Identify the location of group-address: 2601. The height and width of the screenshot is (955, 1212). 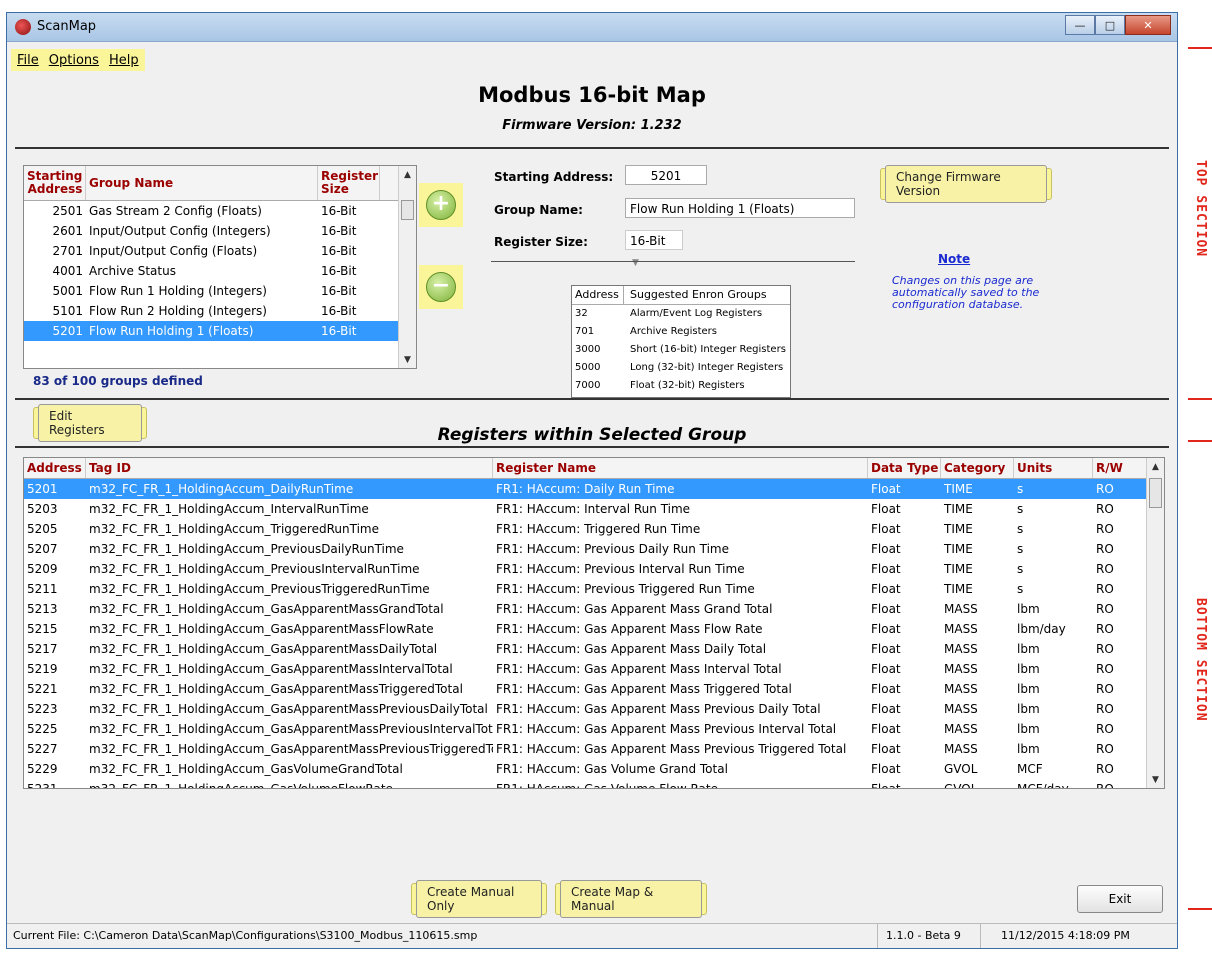
(67, 231).